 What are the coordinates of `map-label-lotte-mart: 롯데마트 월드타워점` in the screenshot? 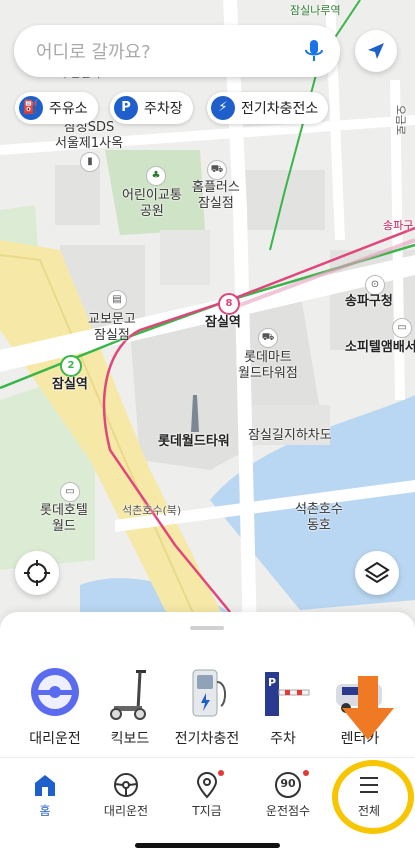 It's located at (268, 365).